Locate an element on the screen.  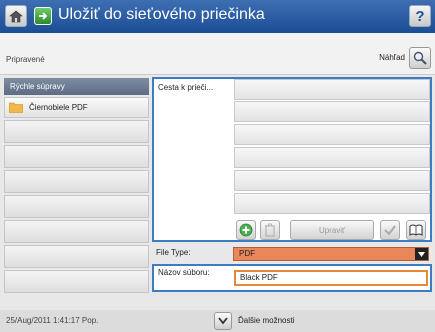
address-book-button is located at coordinates (416, 230).